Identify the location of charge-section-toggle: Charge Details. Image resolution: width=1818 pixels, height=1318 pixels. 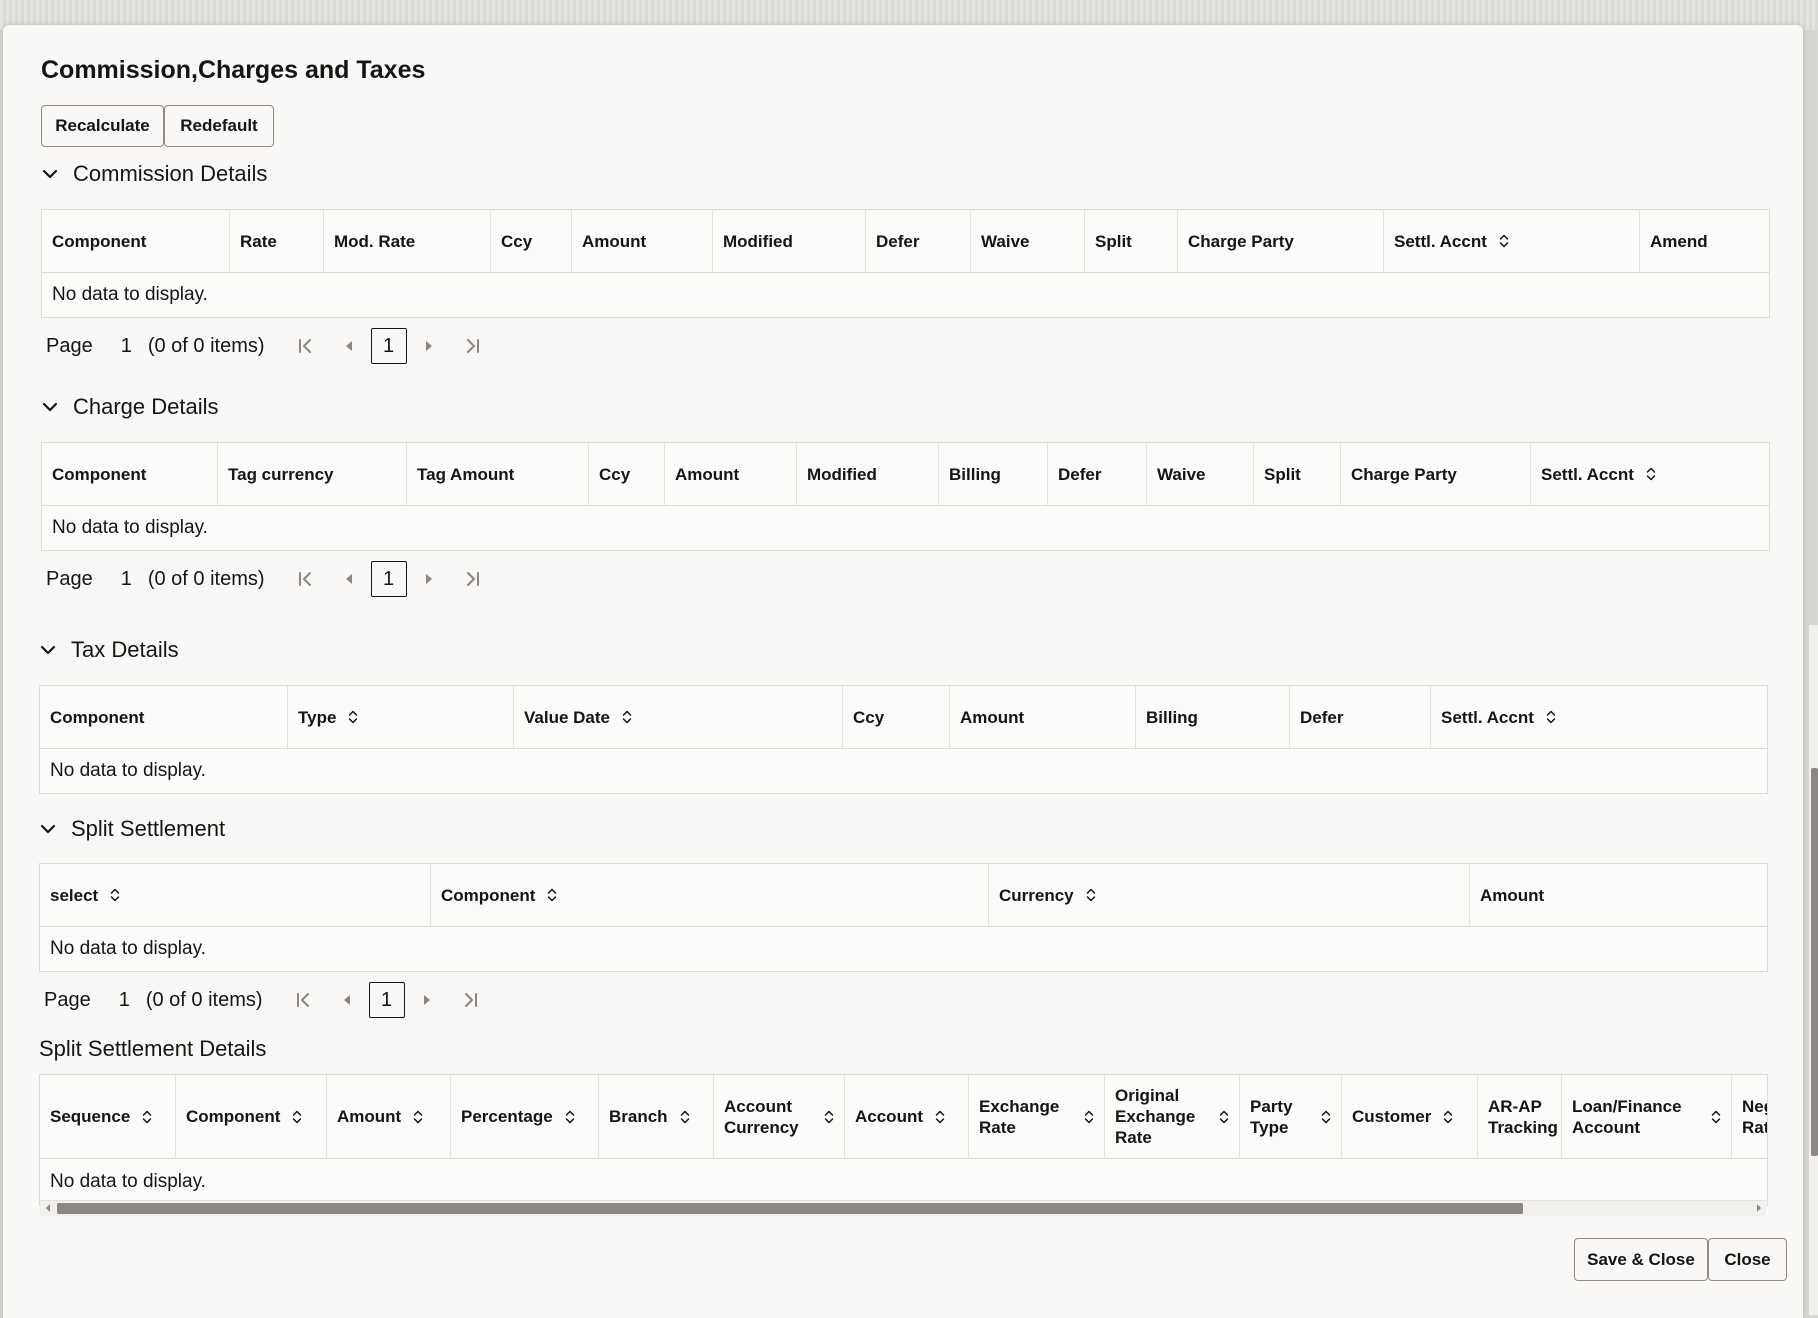
(130, 407).